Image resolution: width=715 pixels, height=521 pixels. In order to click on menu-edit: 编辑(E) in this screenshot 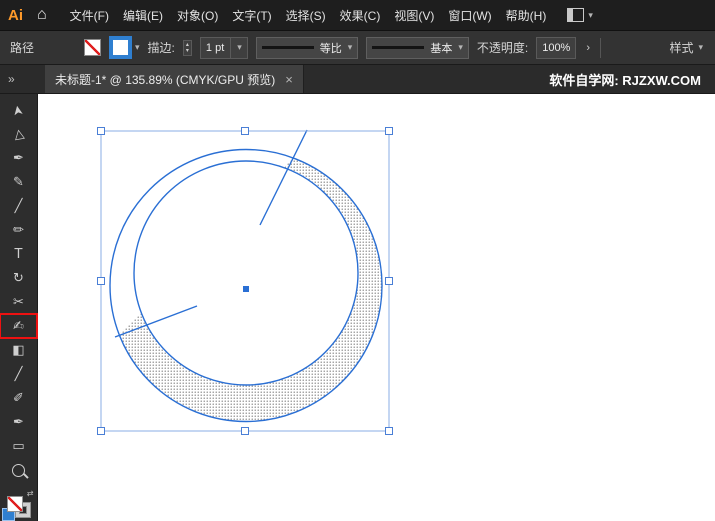, I will do `click(143, 15)`.